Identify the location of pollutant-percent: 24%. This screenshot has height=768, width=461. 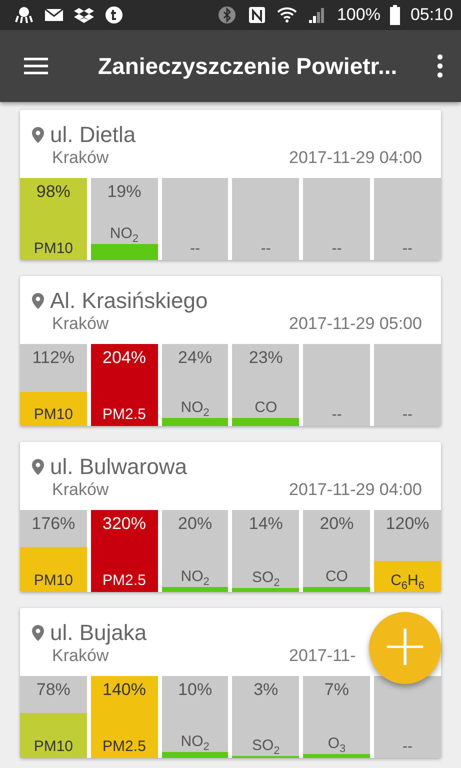
(195, 358).